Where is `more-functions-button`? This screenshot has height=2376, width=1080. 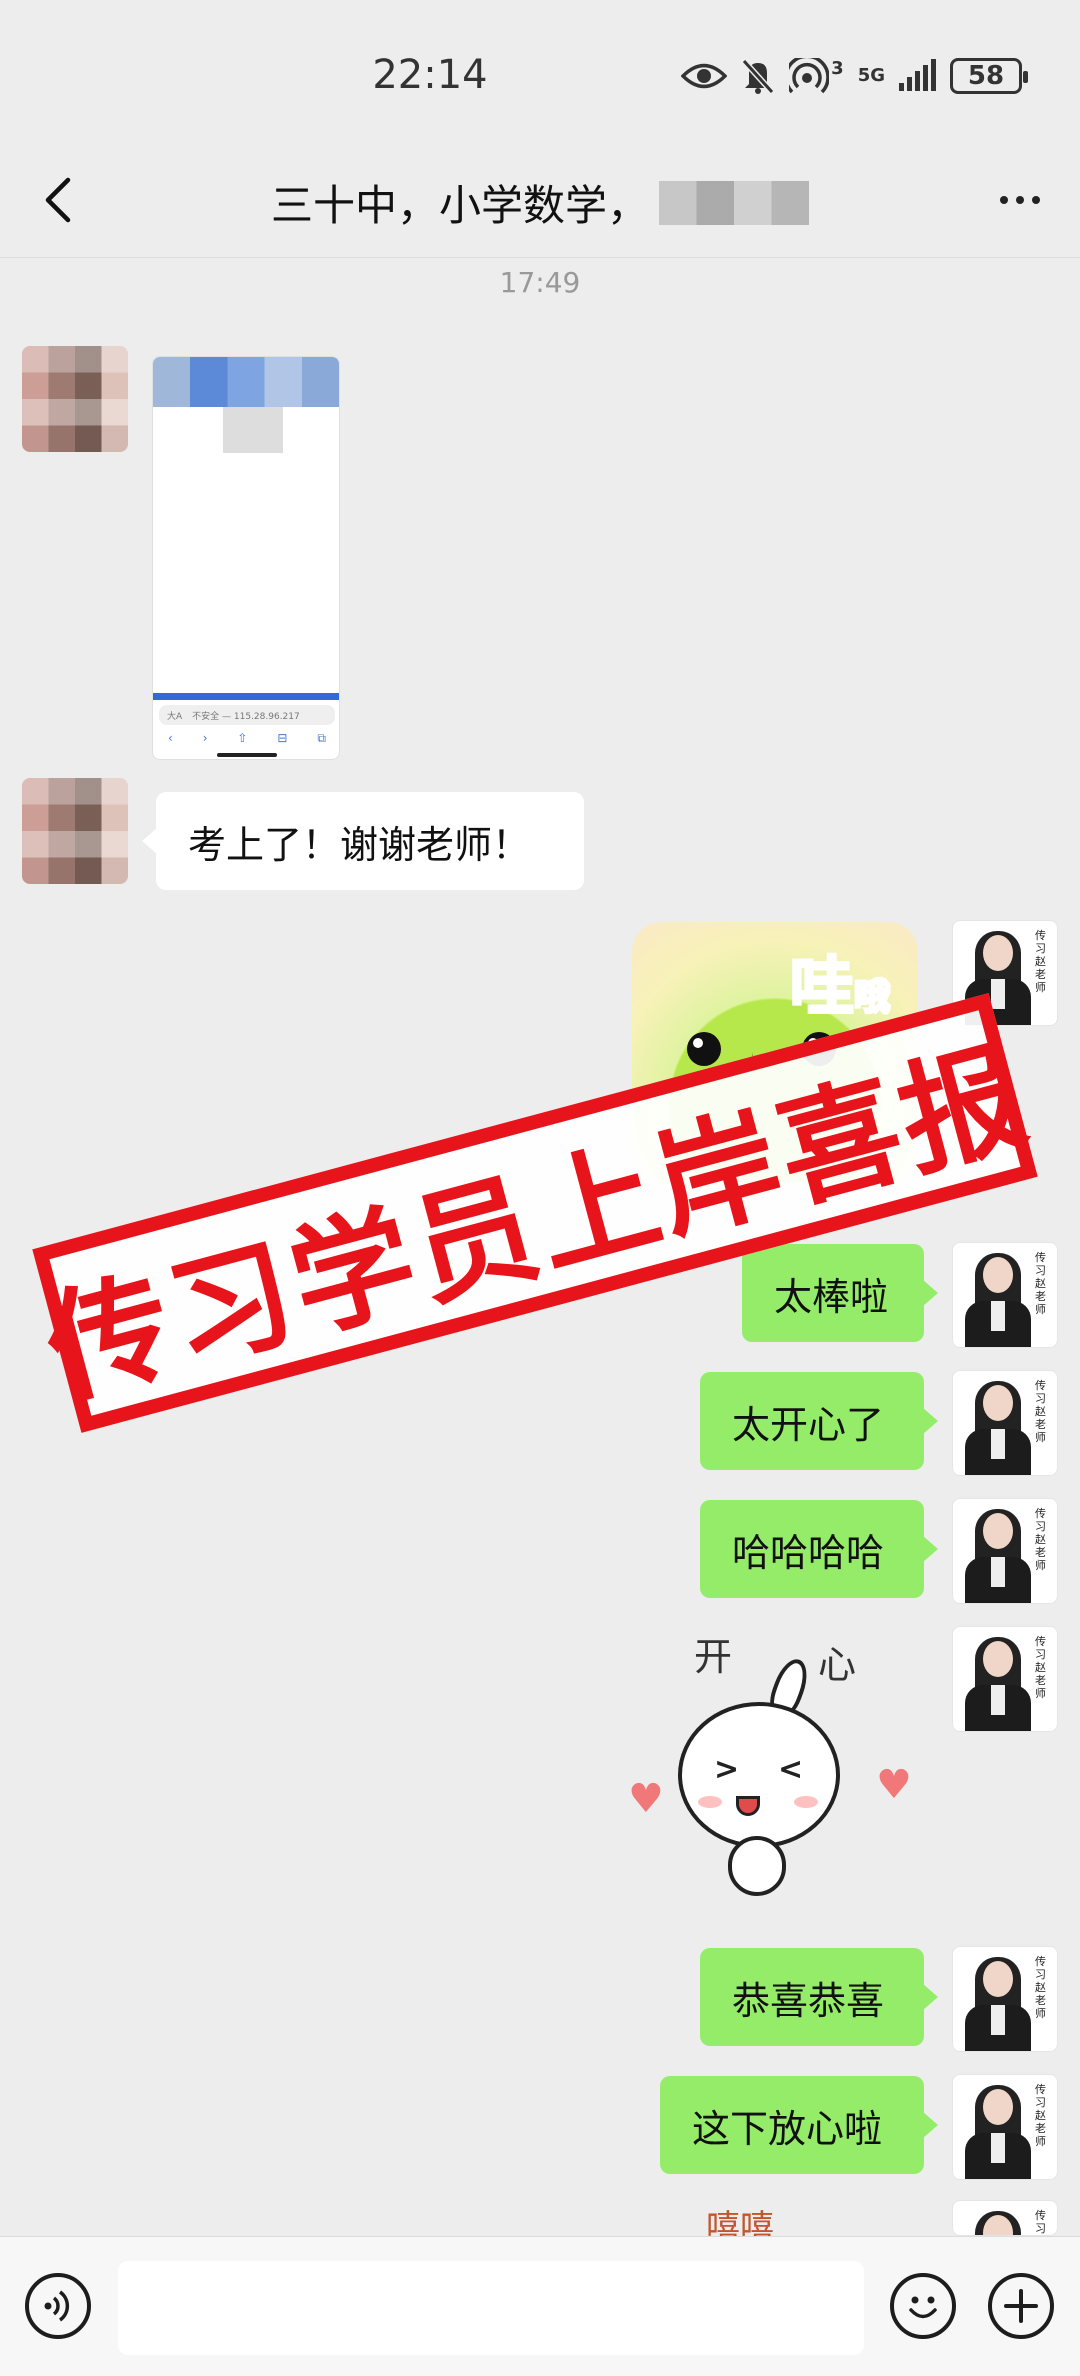
more-functions-button is located at coordinates (1021, 2306).